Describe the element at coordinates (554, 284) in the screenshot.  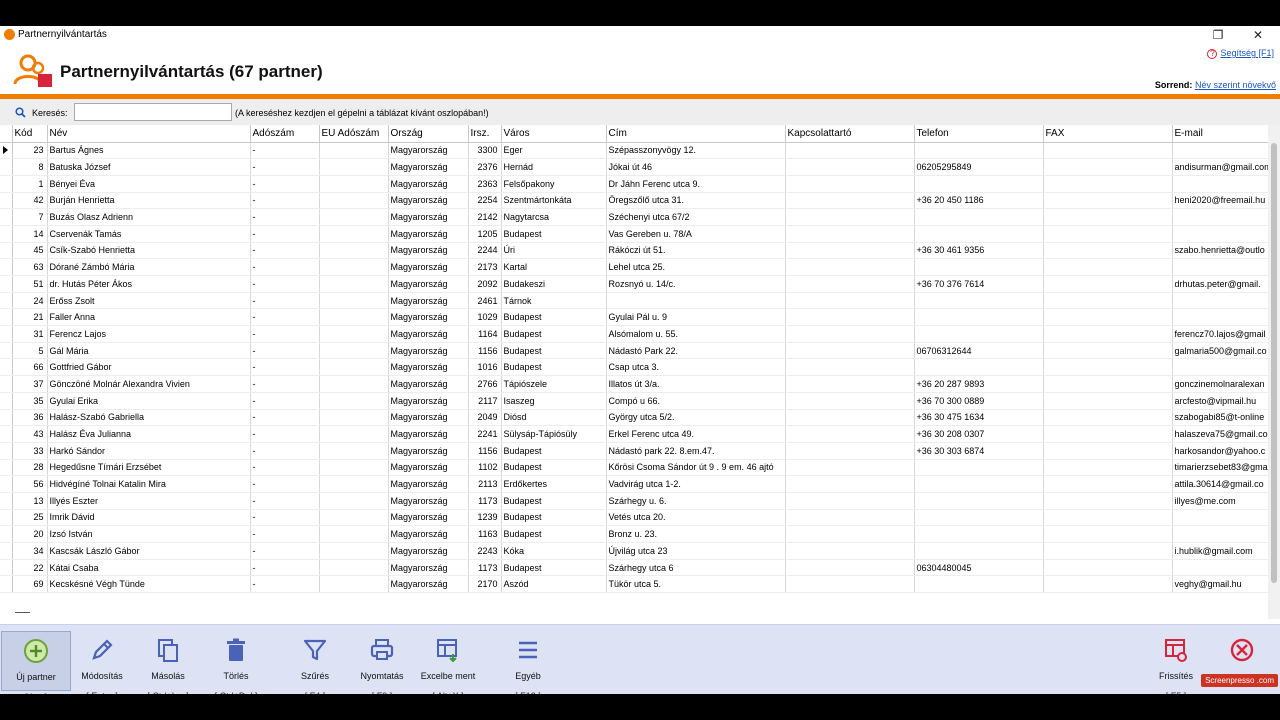
I see `table-cell: Budakeszi` at that location.